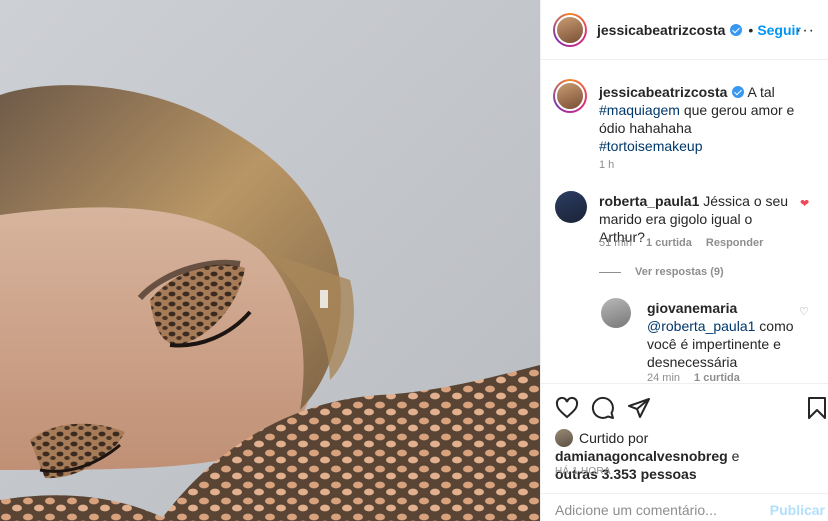 Image resolution: width=828 pixels, height=521 pixels. I want to click on caption-text-part: A tal, so click(761, 92).